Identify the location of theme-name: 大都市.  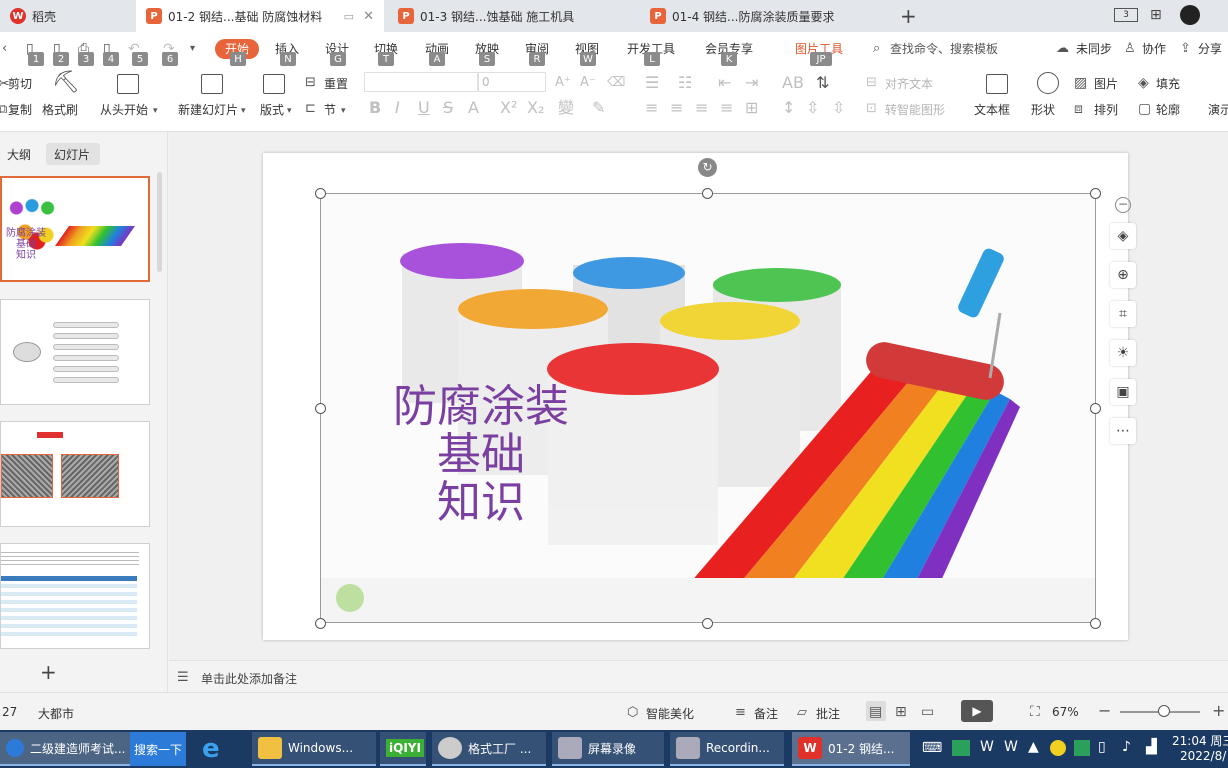
(56, 713).